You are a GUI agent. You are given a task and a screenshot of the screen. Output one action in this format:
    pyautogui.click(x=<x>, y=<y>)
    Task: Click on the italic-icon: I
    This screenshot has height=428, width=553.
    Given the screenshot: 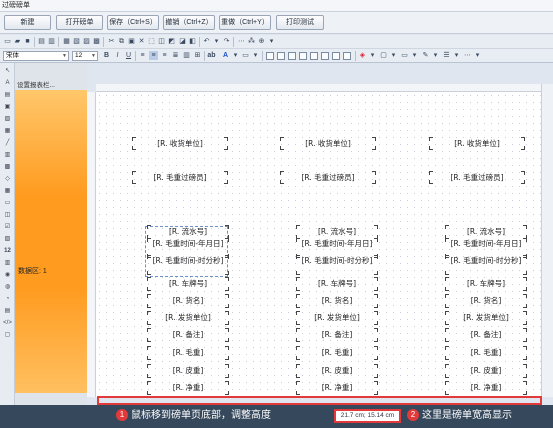 What is the action you would take?
    pyautogui.click(x=117, y=55)
    